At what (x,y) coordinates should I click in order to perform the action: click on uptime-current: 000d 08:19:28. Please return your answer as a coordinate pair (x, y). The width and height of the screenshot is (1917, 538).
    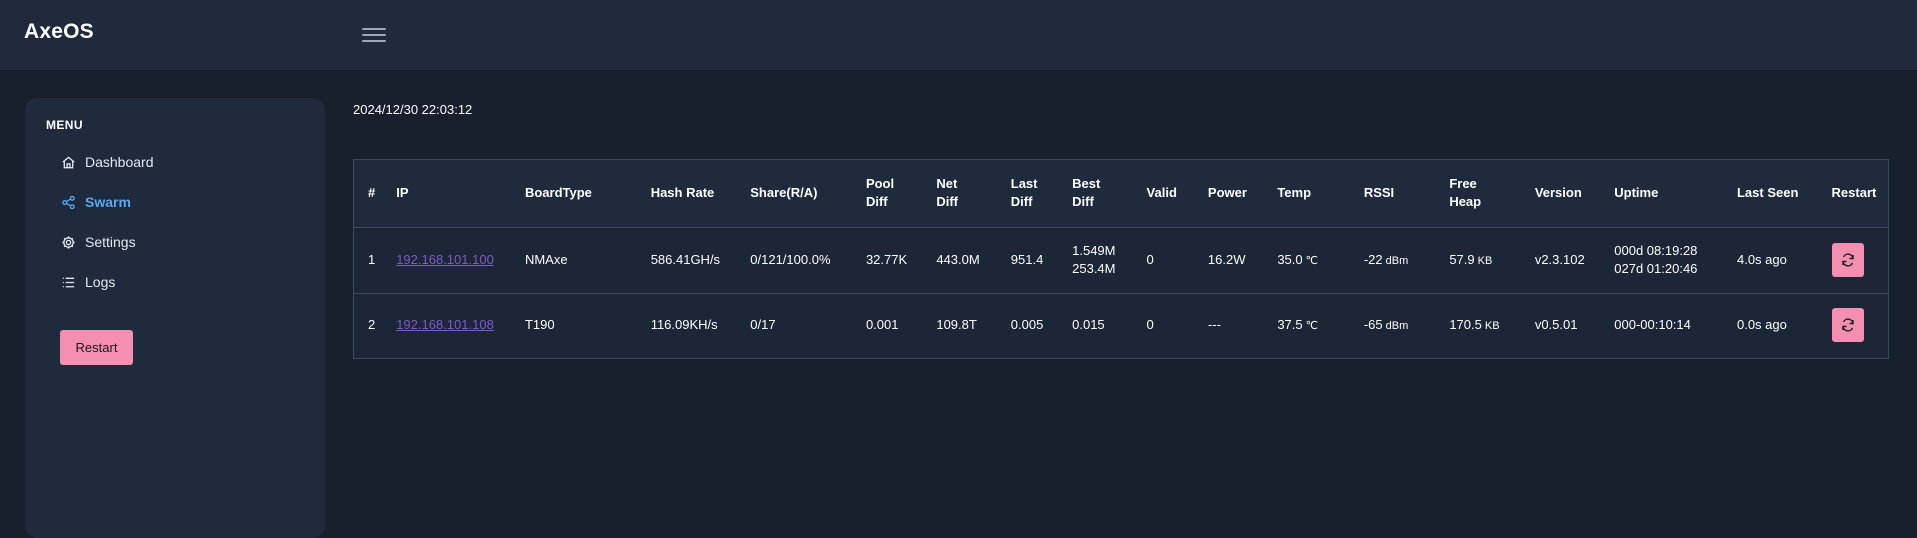
    Looking at the image, I should click on (1656, 250).